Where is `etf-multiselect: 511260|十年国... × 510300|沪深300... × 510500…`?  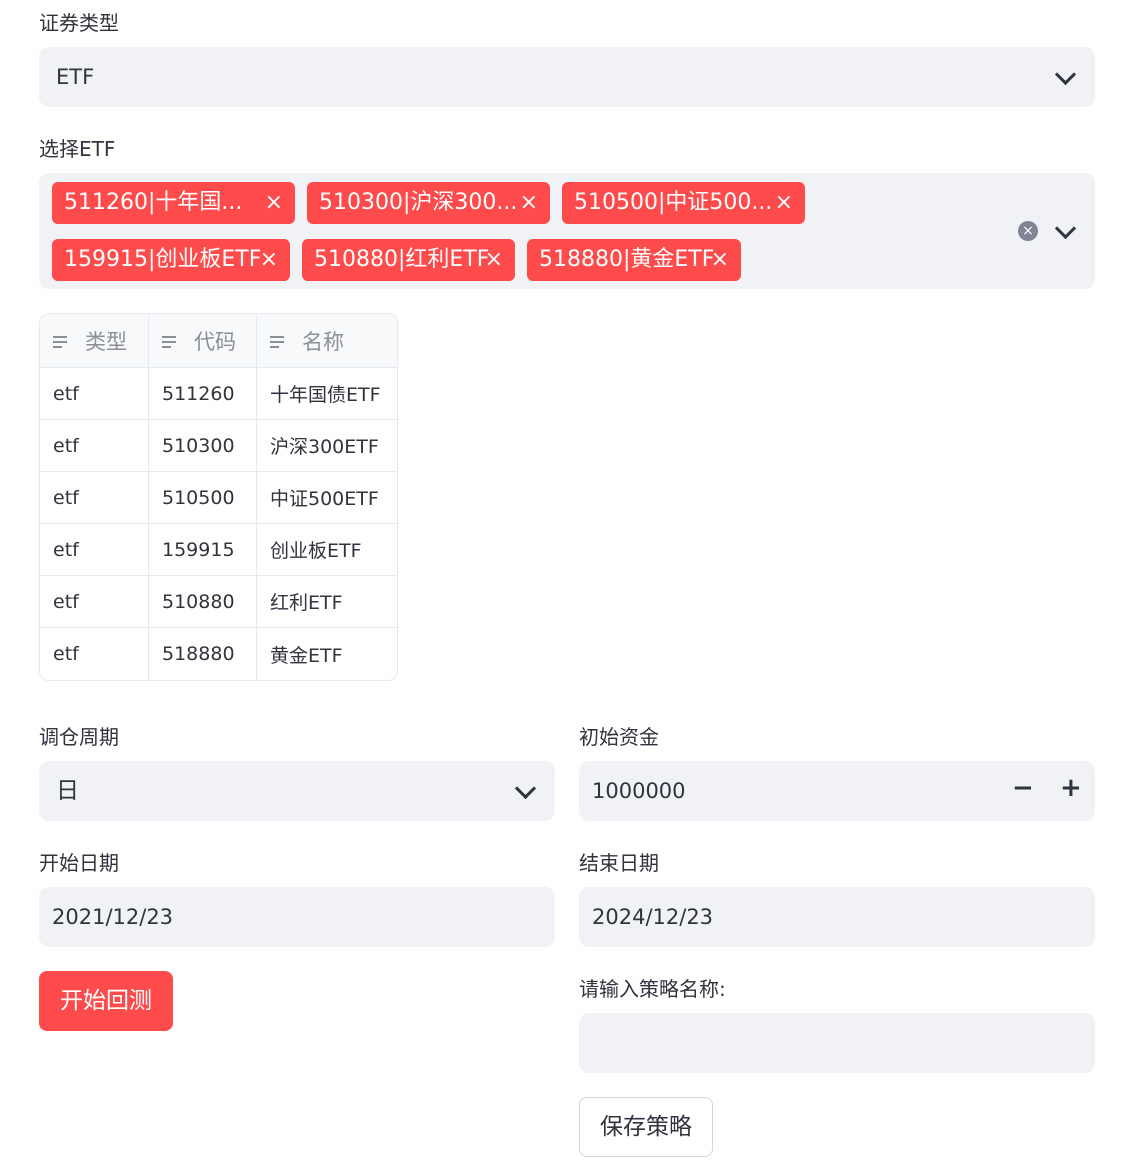
etf-multiselect: 511260|十年国... × 510300|沪深300... × 510500… is located at coordinates (567, 231).